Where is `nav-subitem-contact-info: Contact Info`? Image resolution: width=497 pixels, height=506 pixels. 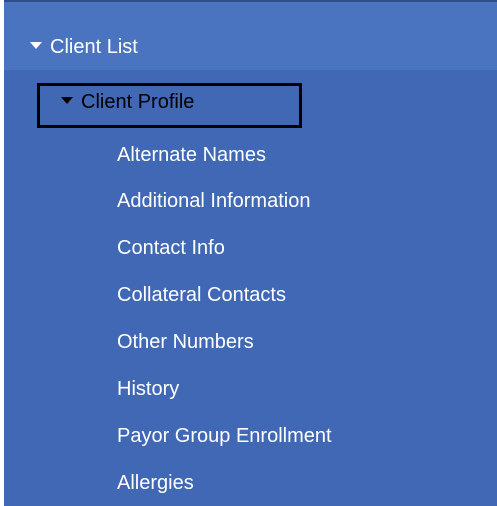 nav-subitem-contact-info: Contact Info is located at coordinates (171, 248).